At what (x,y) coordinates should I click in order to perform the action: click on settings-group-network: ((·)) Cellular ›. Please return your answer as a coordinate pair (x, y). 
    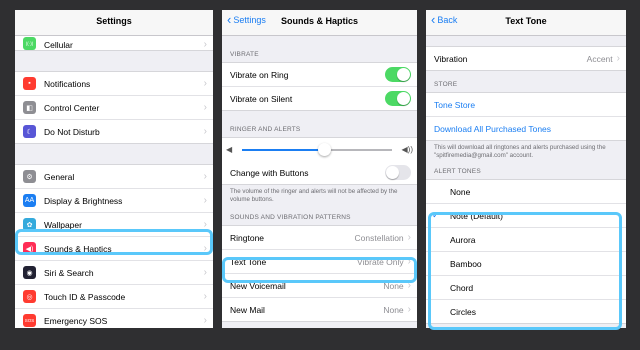
    Looking at the image, I should click on (114, 43).